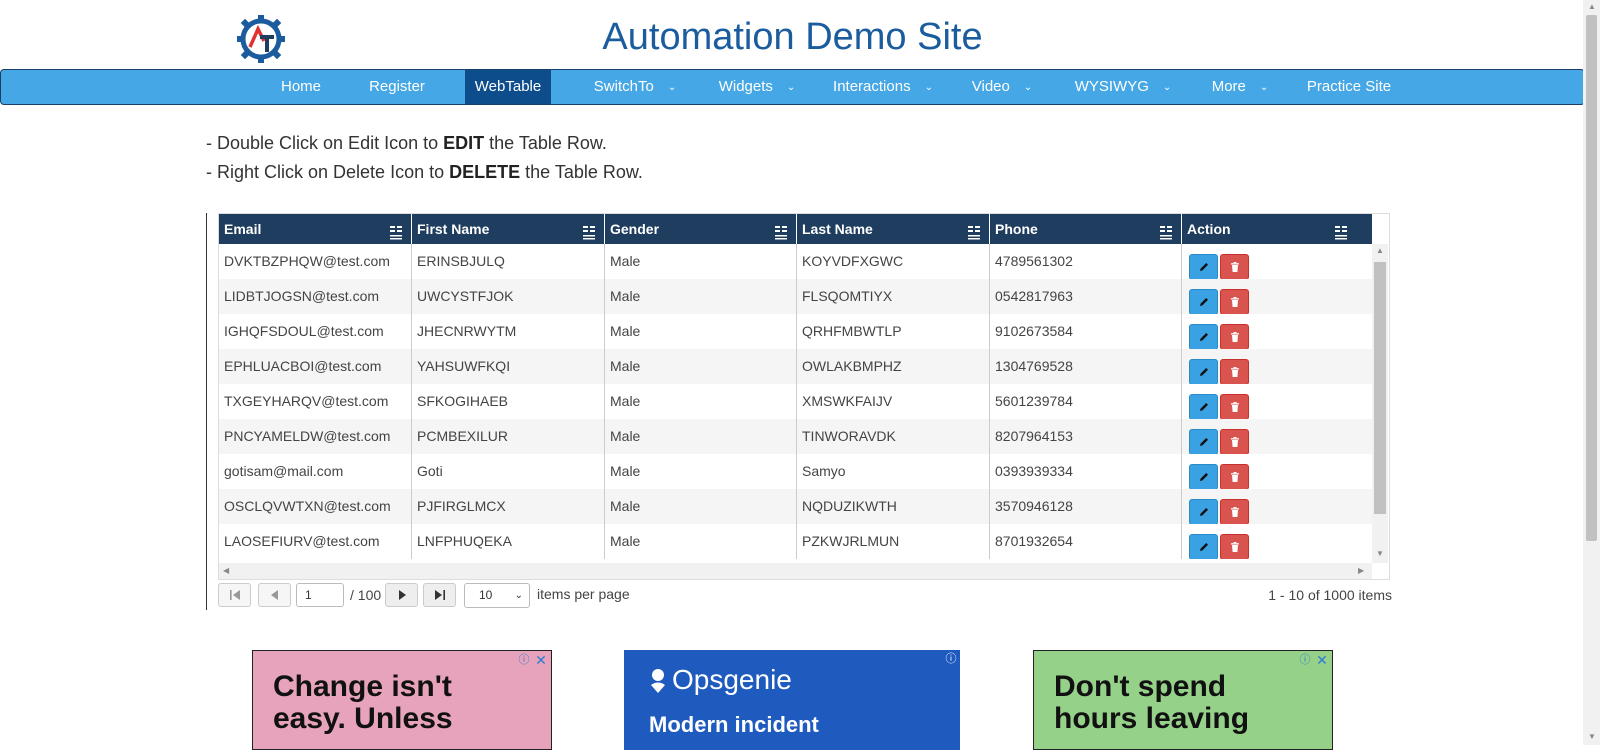 The width and height of the screenshot is (1600, 750). What do you see at coordinates (893, 436) in the screenshot?
I see `cell-last-name: TINWORAVDK` at bounding box center [893, 436].